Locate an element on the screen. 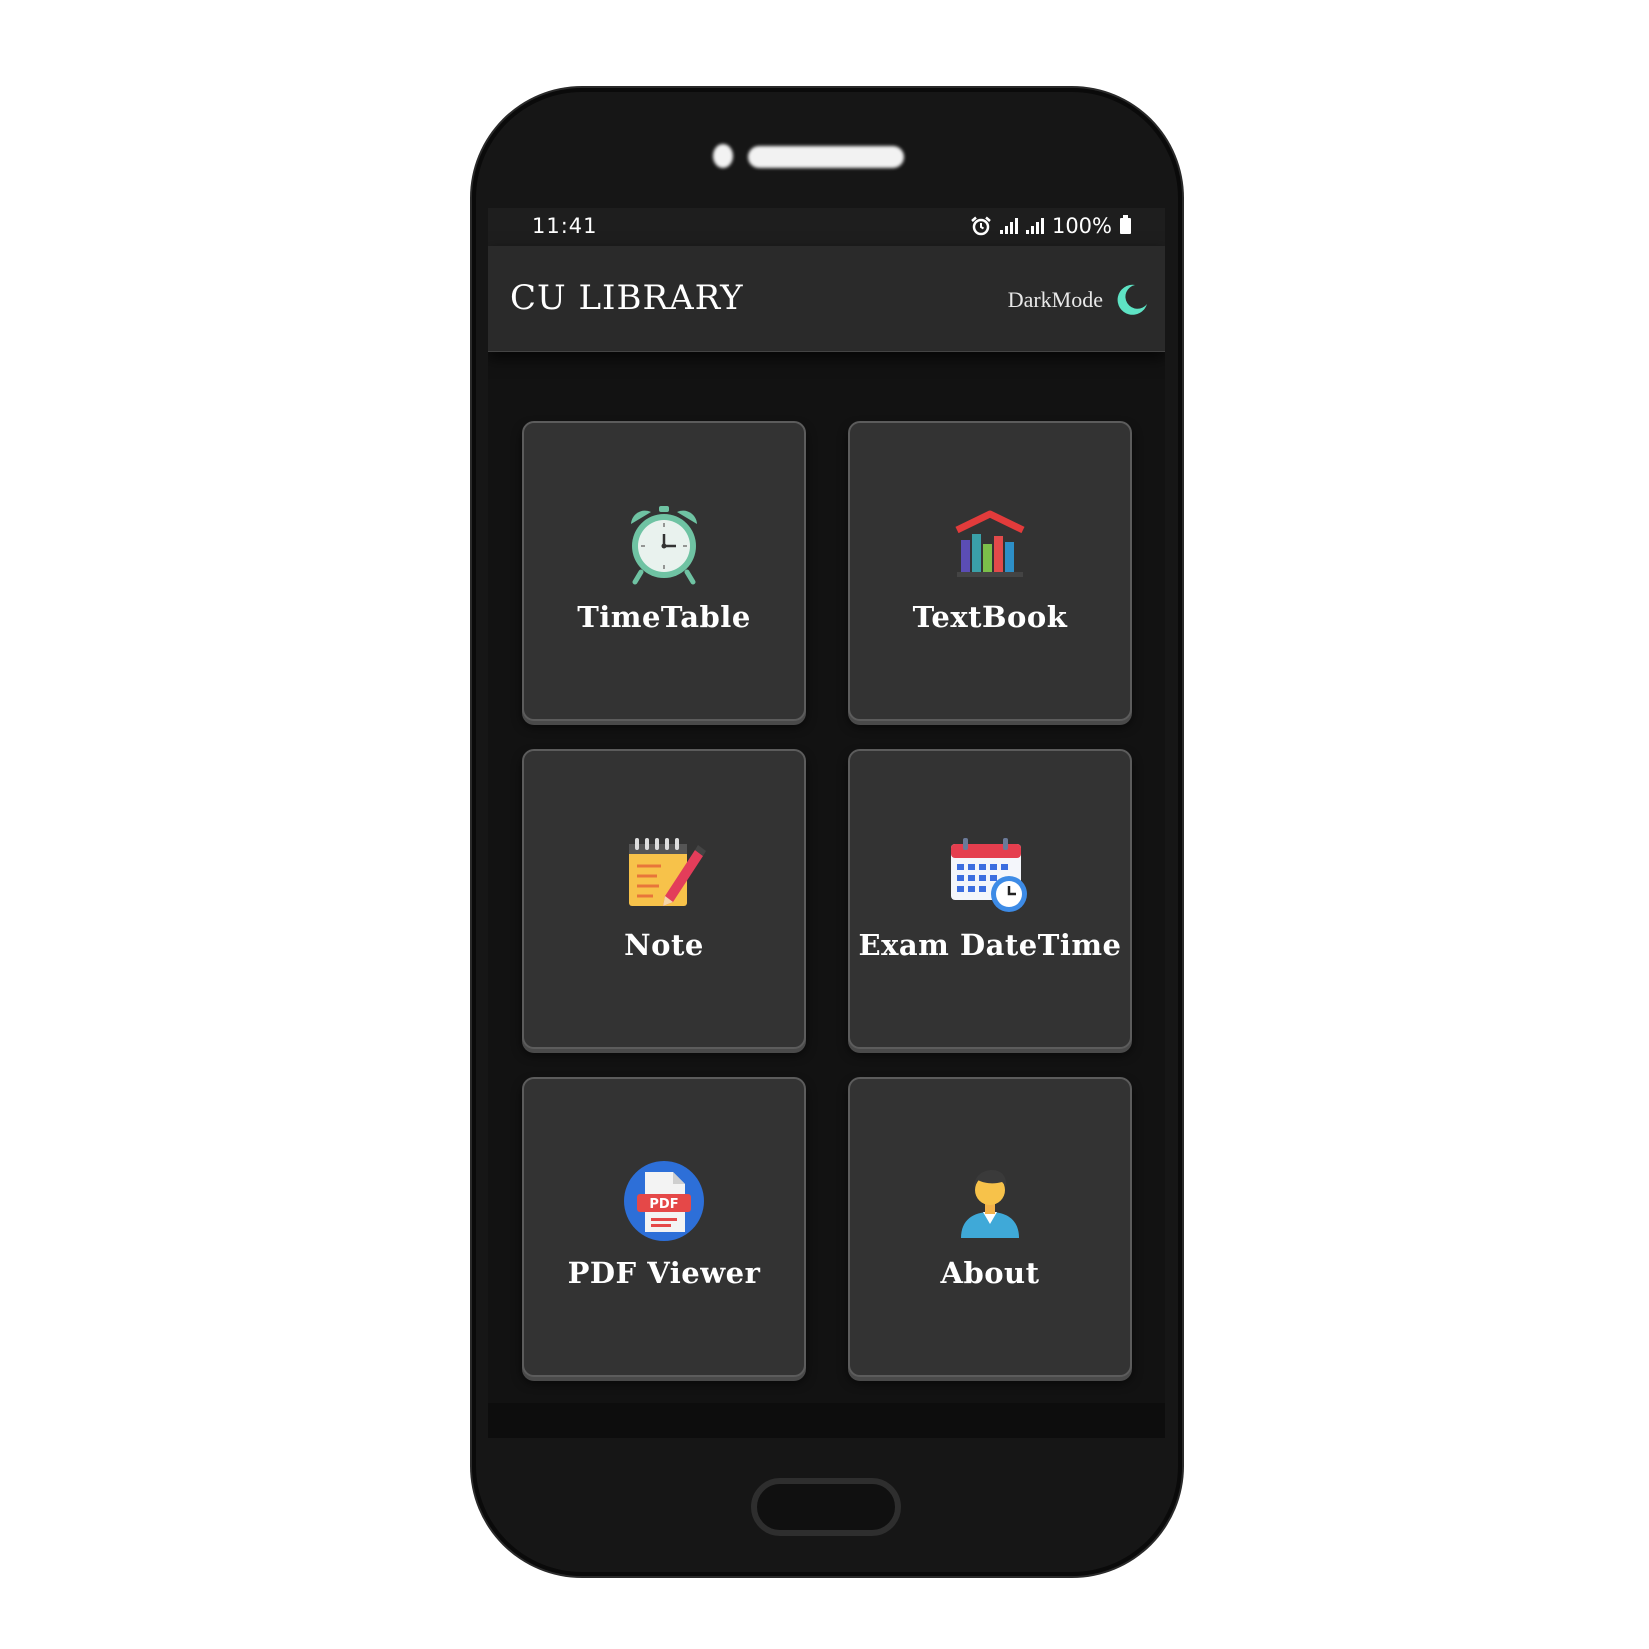  alarm-icon is located at coordinates (981, 226).